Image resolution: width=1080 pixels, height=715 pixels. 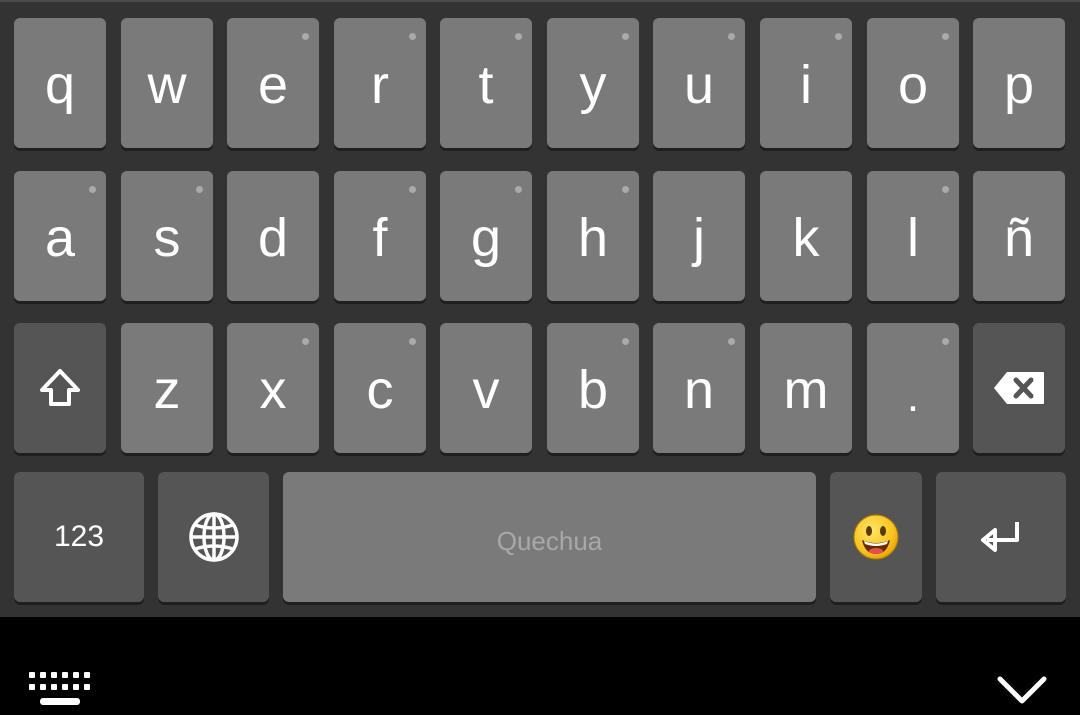 I want to click on key-i: i, so click(x=806, y=83).